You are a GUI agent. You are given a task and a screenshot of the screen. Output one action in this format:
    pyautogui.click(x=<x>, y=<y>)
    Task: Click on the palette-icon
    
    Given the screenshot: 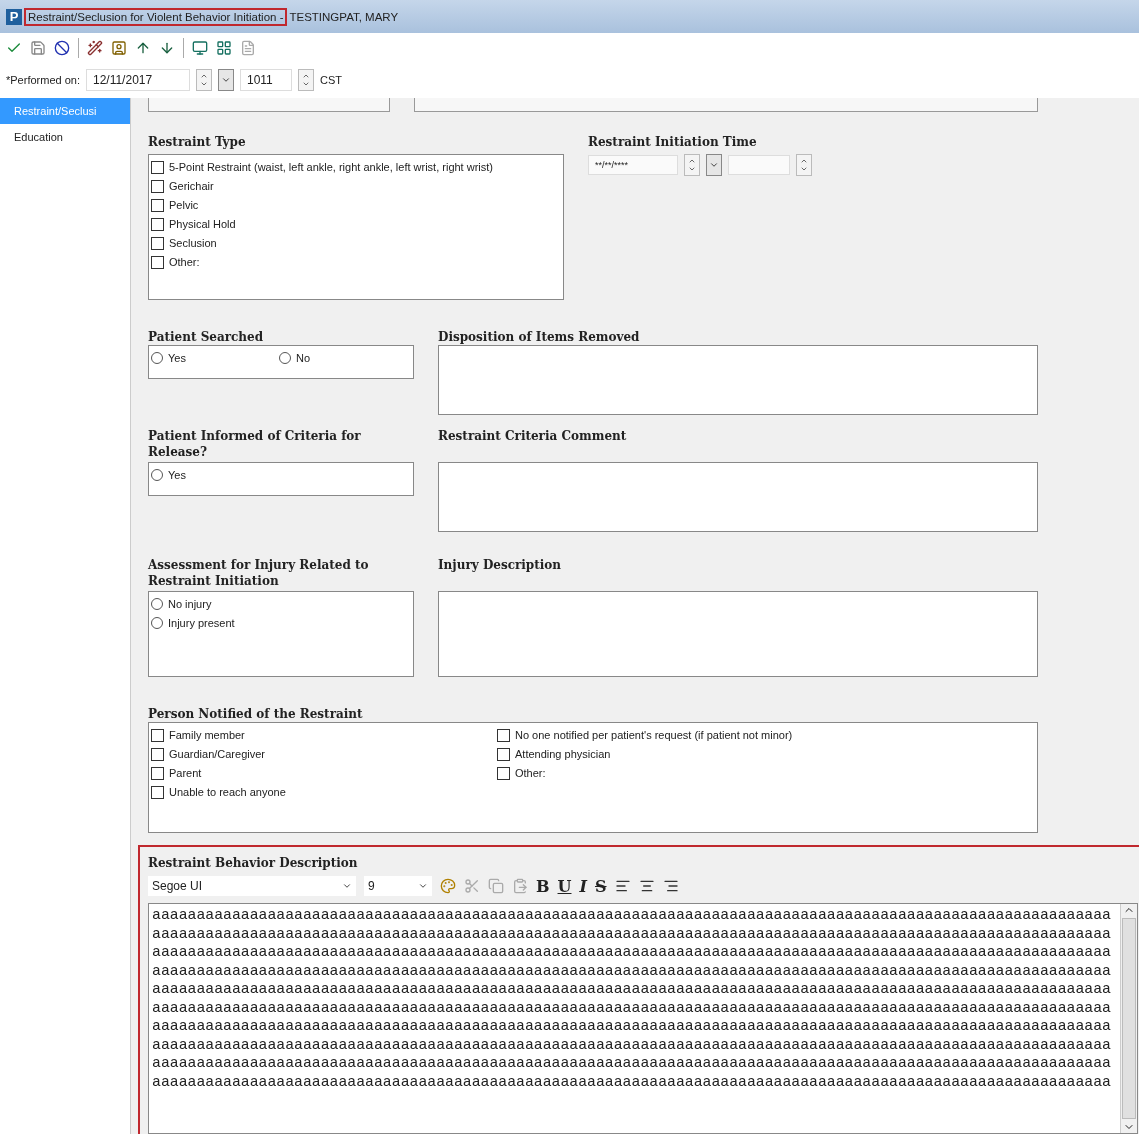 What is the action you would take?
    pyautogui.click(x=448, y=886)
    